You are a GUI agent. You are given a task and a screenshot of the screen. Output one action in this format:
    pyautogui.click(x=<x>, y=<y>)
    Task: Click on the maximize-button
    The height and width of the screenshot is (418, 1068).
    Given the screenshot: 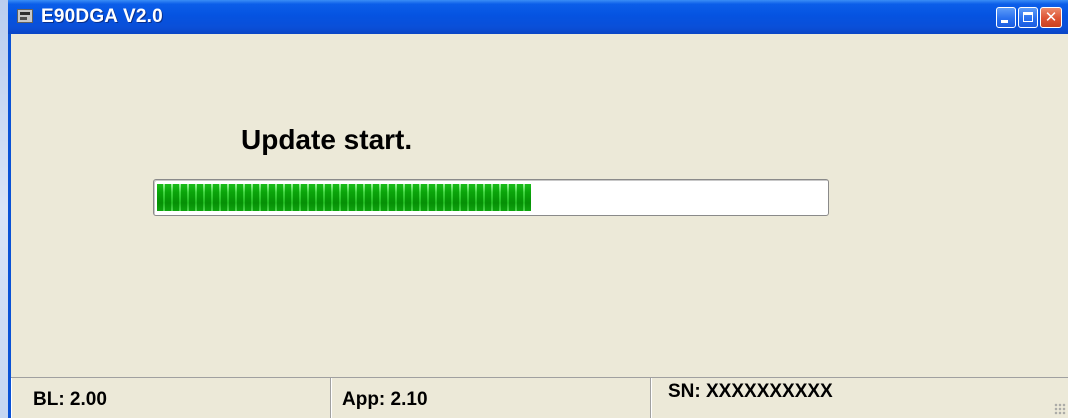 What is the action you would take?
    pyautogui.click(x=1028, y=17)
    